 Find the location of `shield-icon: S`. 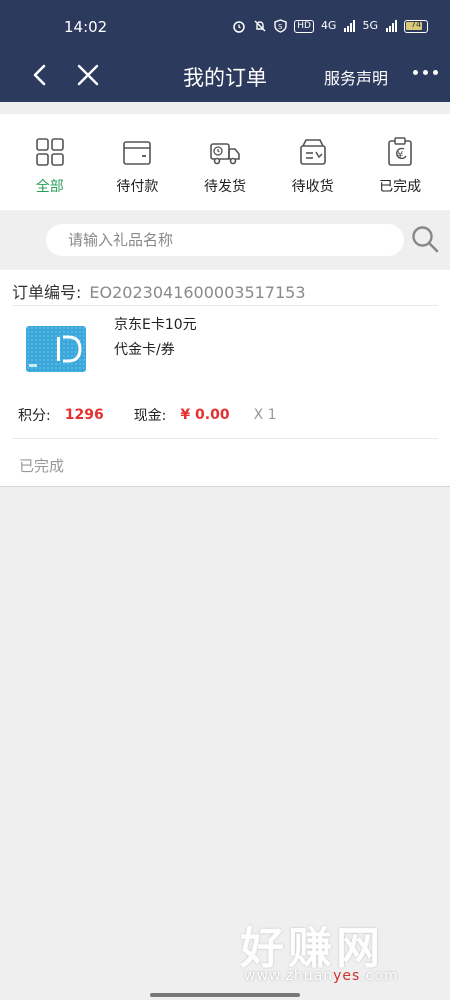

shield-icon: S is located at coordinates (280, 26).